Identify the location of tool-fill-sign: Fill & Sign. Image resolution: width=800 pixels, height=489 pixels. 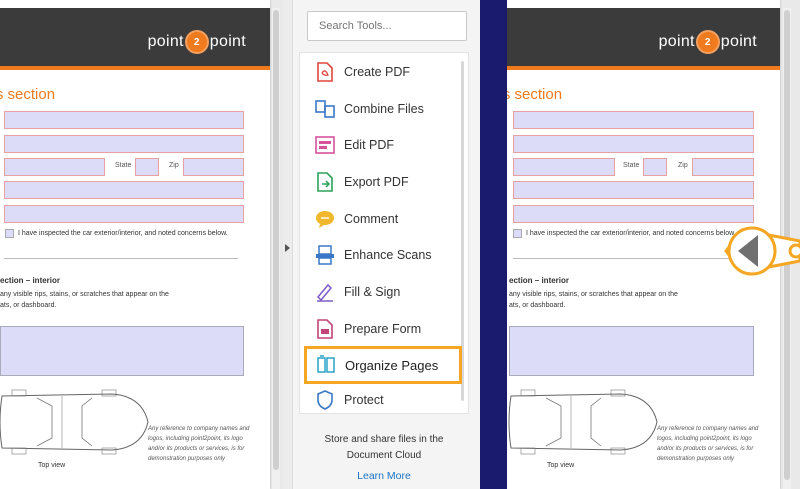
(385, 292).